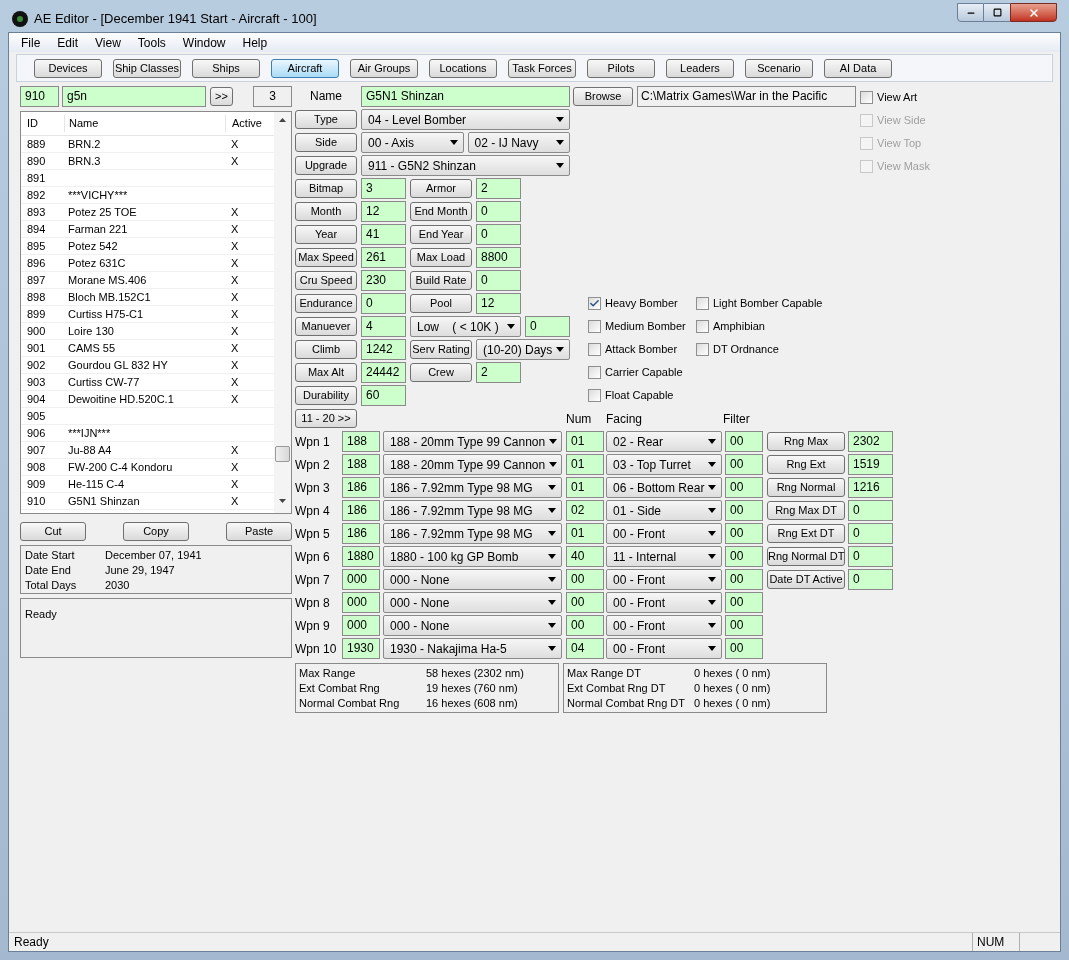 The image size is (1069, 960). I want to click on button: Rng Normal DT, so click(806, 556).